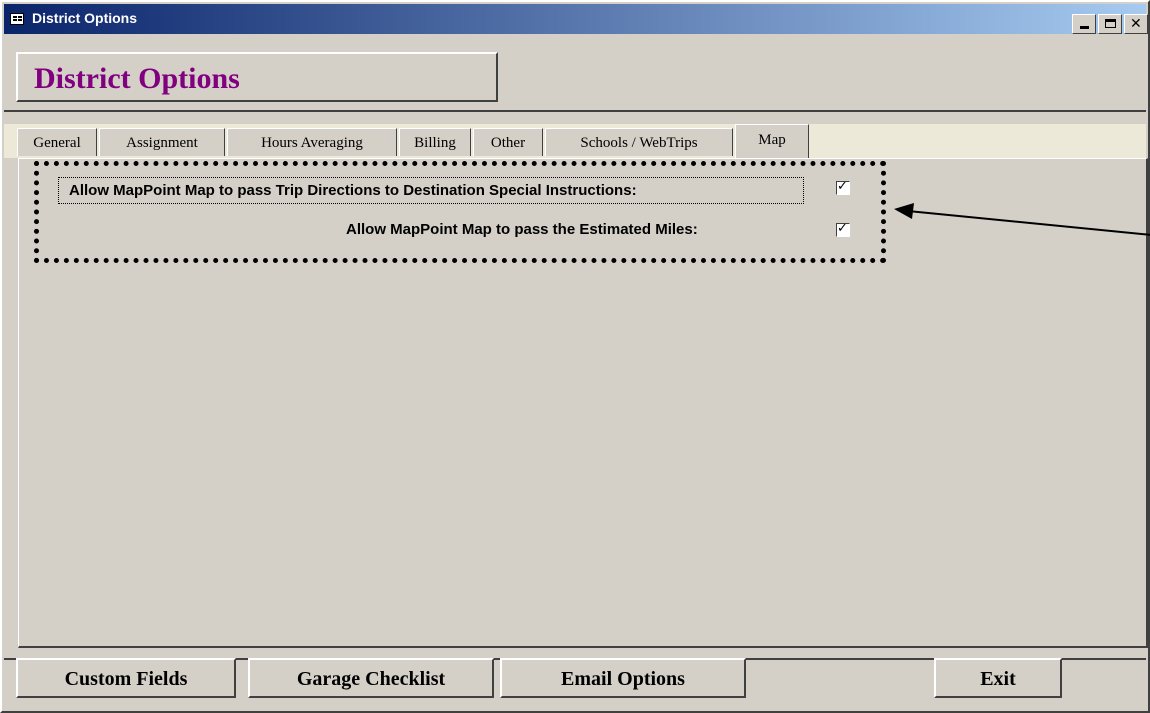  I want to click on title-bar: District Options, so click(575, 19).